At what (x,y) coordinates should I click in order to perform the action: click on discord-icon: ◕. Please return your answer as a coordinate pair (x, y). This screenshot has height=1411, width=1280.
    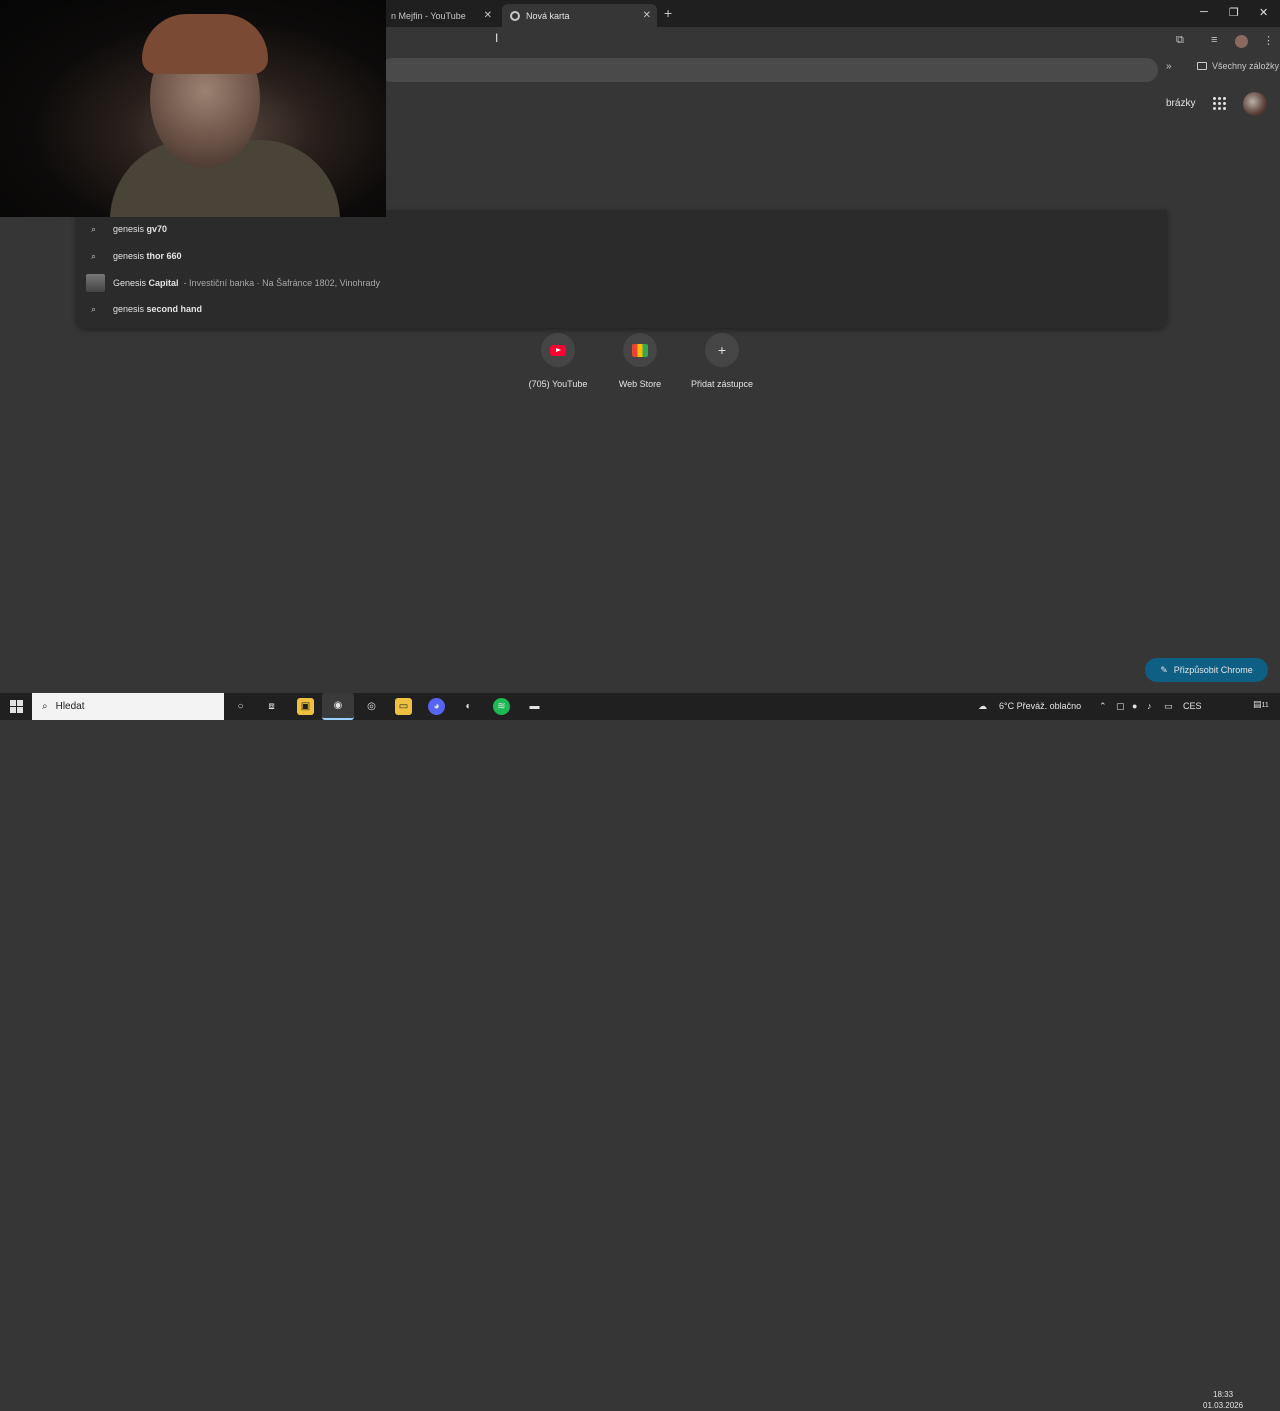
    Looking at the image, I should click on (436, 706).